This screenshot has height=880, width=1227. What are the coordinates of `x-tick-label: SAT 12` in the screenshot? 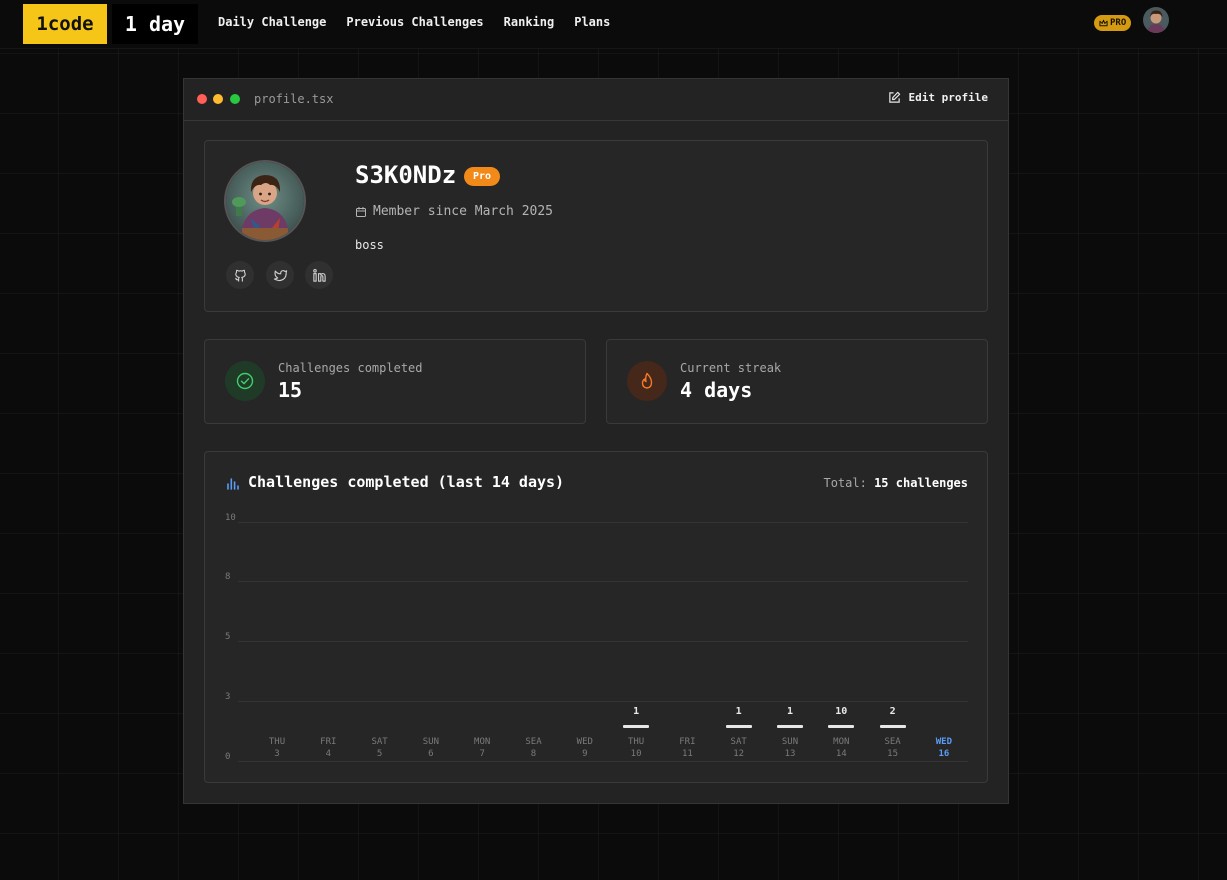 It's located at (738, 748).